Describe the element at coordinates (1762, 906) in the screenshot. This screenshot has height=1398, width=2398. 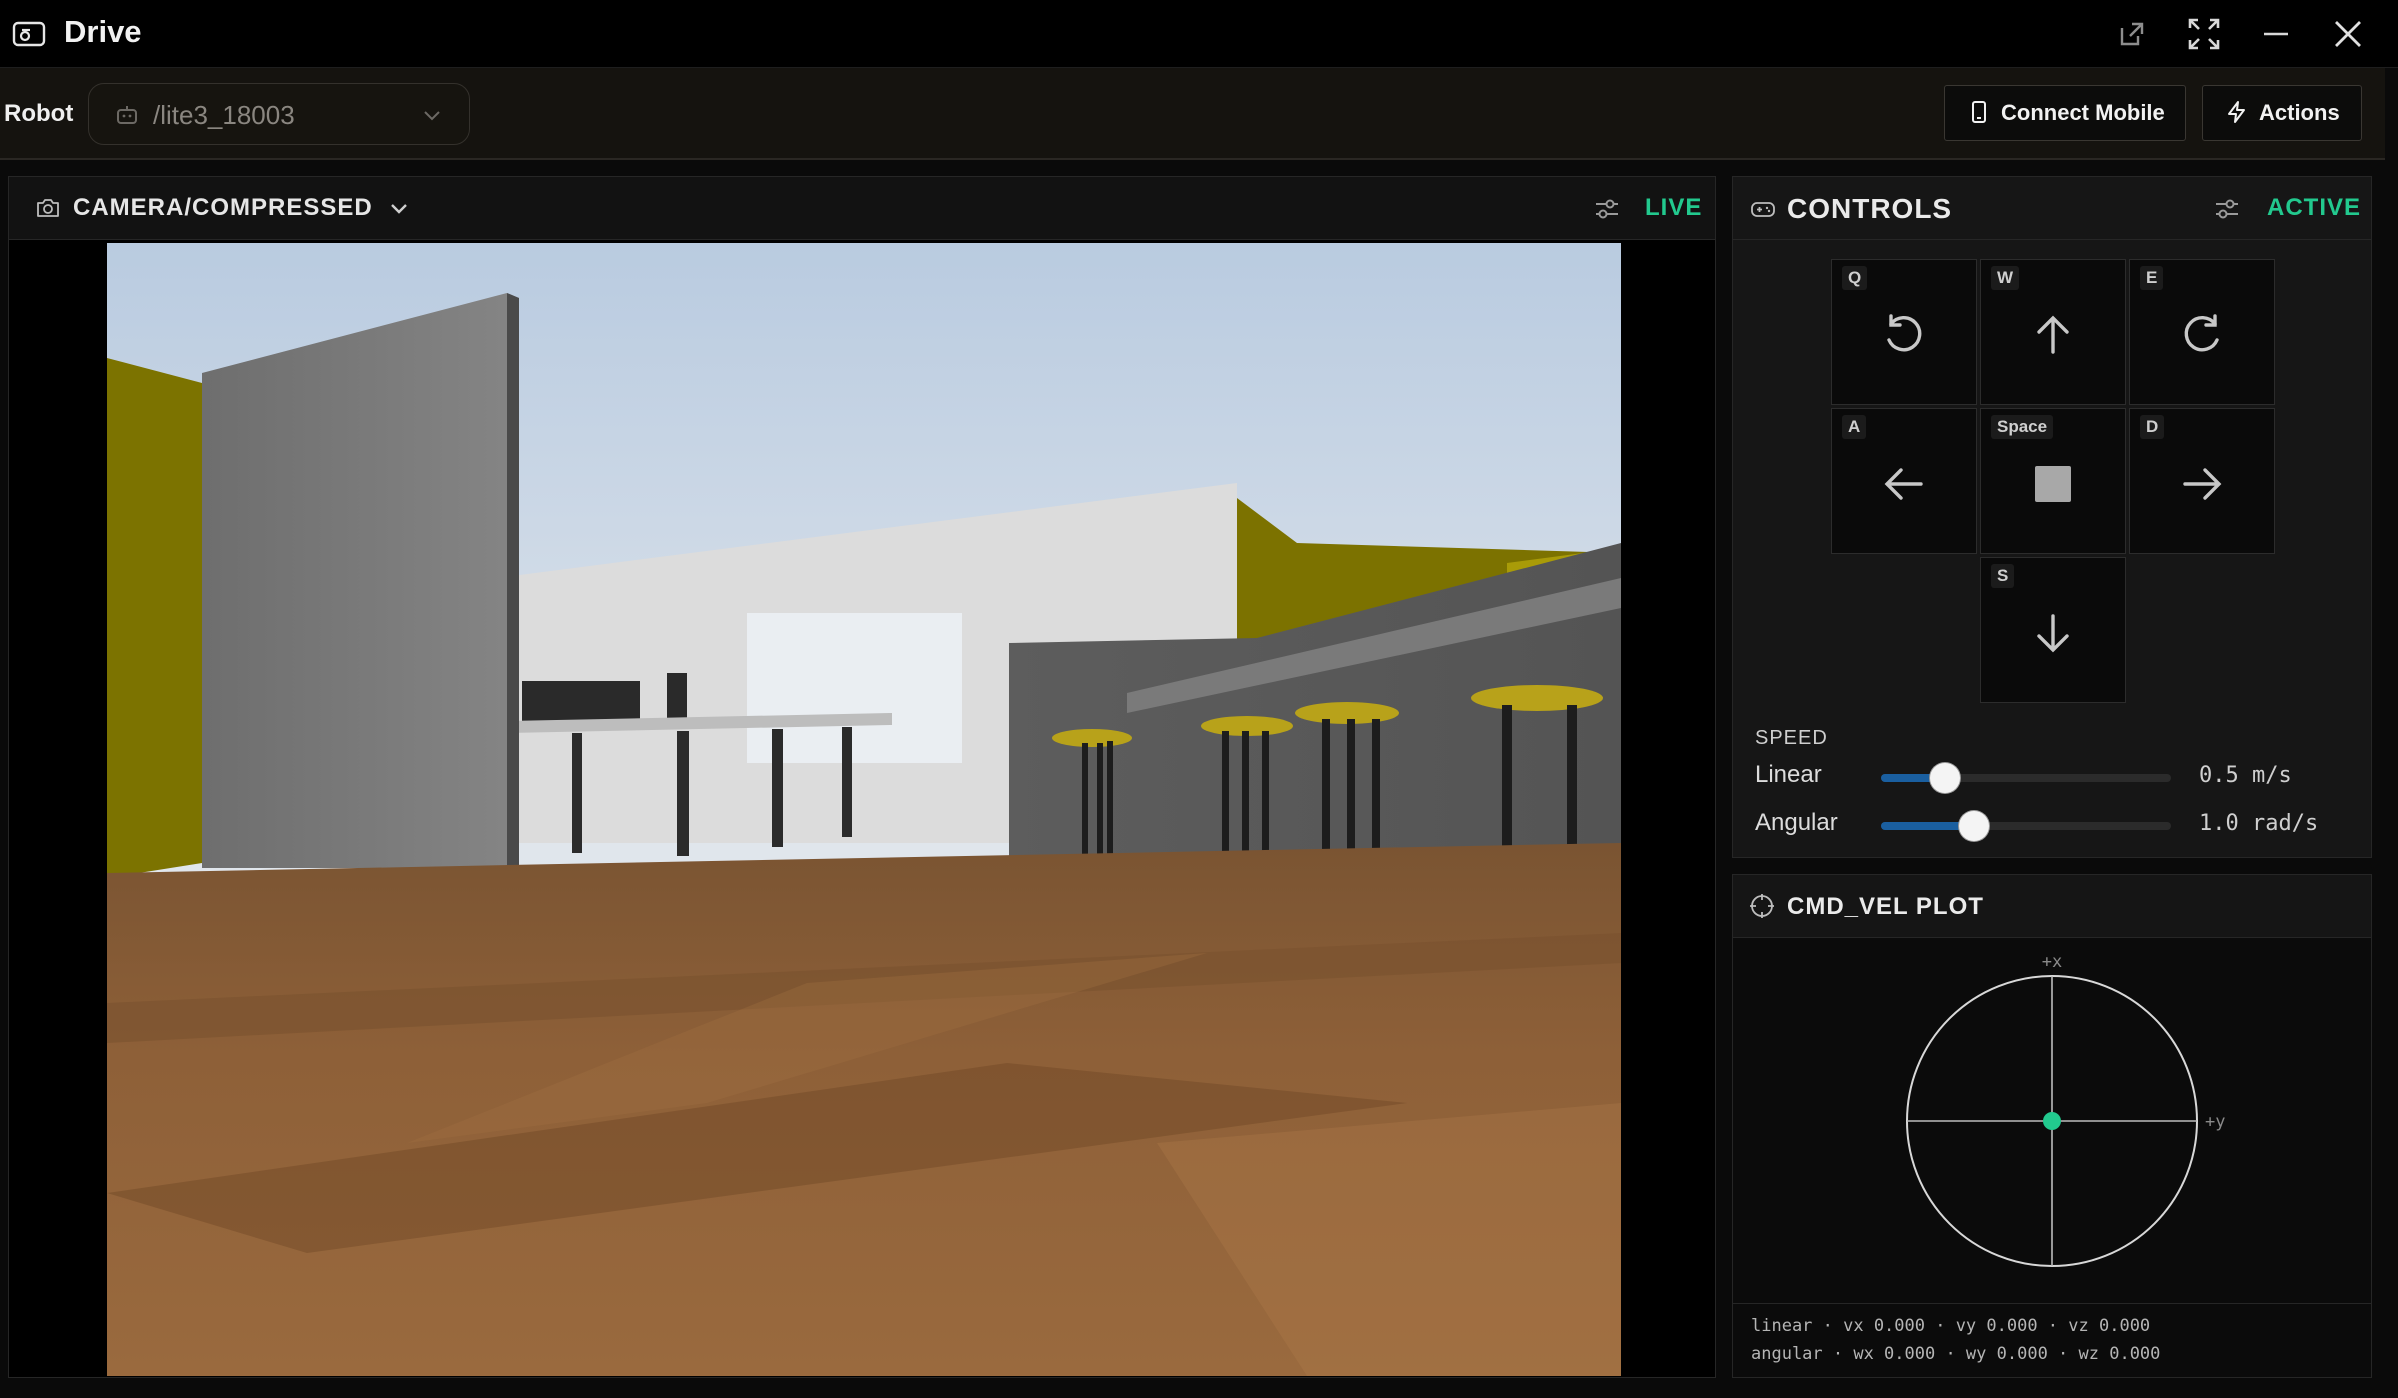
I see `crosshair-icon` at that location.